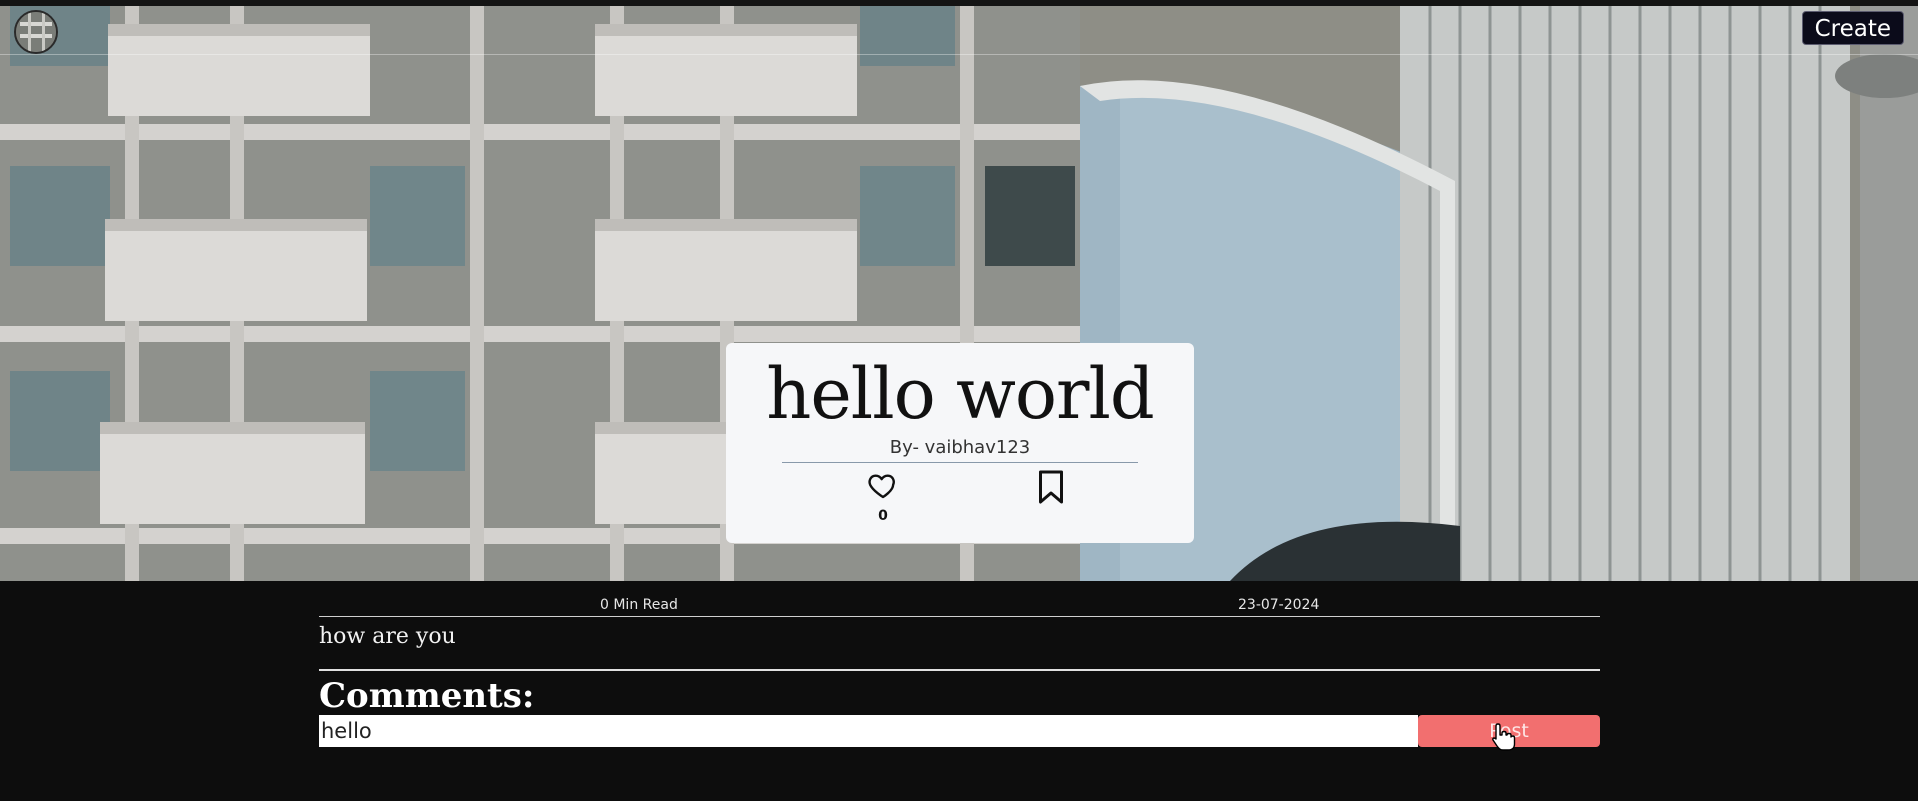 Image resolution: width=1918 pixels, height=801 pixels. What do you see at coordinates (960, 447) in the screenshot?
I see `post-author: By- vaibhav123` at bounding box center [960, 447].